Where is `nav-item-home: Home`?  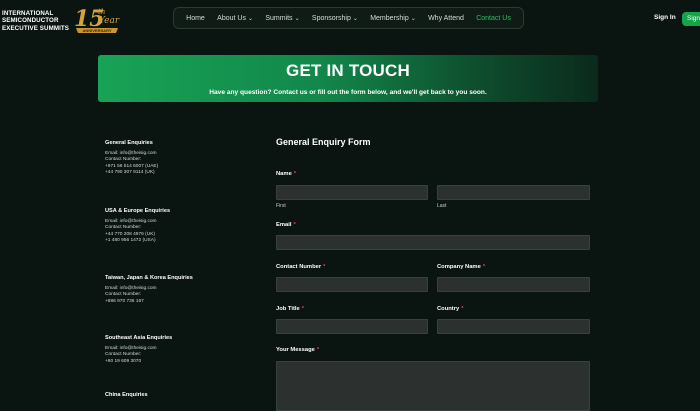
nav-item-home: Home is located at coordinates (195, 18).